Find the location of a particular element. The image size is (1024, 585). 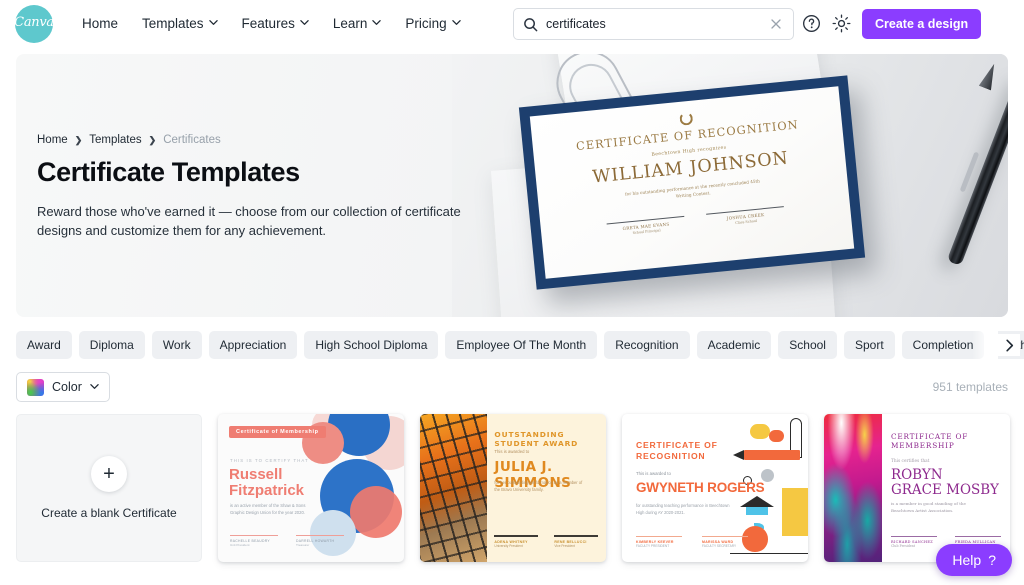

nav-item-learn: Learn is located at coordinates (357, 23).